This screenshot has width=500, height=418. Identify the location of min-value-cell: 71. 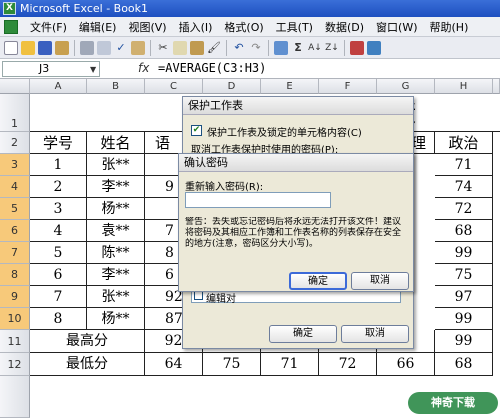
(290, 364).